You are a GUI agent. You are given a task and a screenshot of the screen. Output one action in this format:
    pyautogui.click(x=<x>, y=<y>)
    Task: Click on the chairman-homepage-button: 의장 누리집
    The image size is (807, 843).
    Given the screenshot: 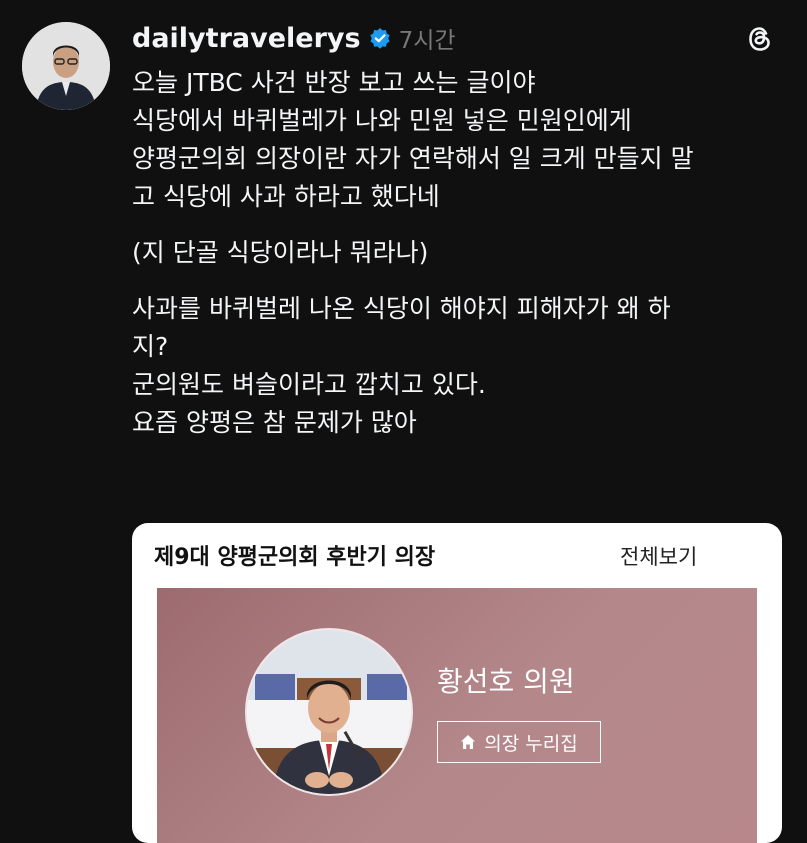 What is the action you would take?
    pyautogui.click(x=519, y=742)
    